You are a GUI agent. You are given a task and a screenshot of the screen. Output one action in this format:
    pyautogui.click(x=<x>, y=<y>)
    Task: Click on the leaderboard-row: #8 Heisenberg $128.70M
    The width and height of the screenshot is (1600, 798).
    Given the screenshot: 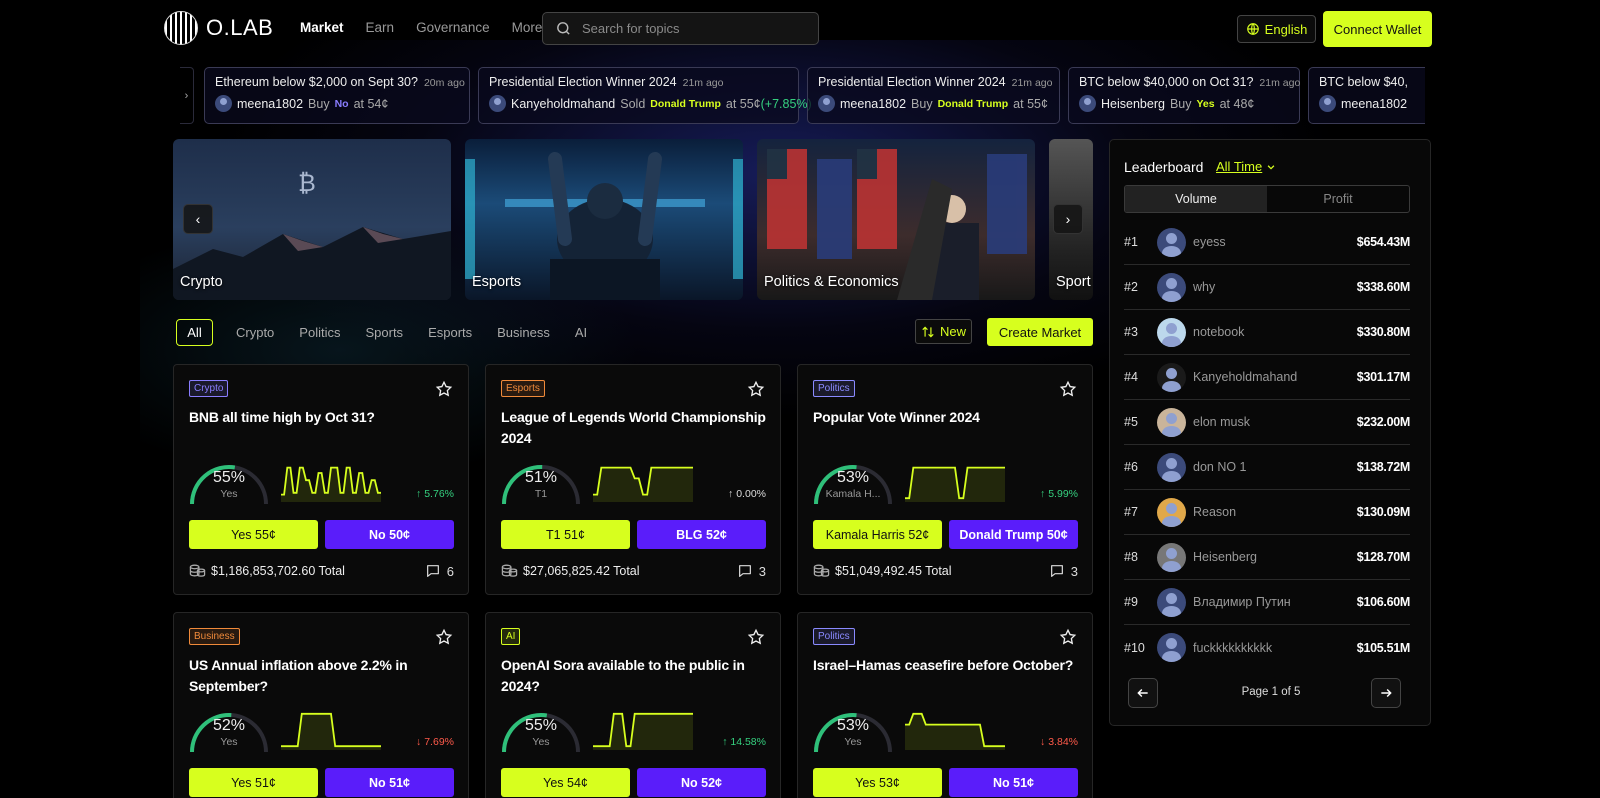 What is the action you would take?
    pyautogui.click(x=1267, y=557)
    